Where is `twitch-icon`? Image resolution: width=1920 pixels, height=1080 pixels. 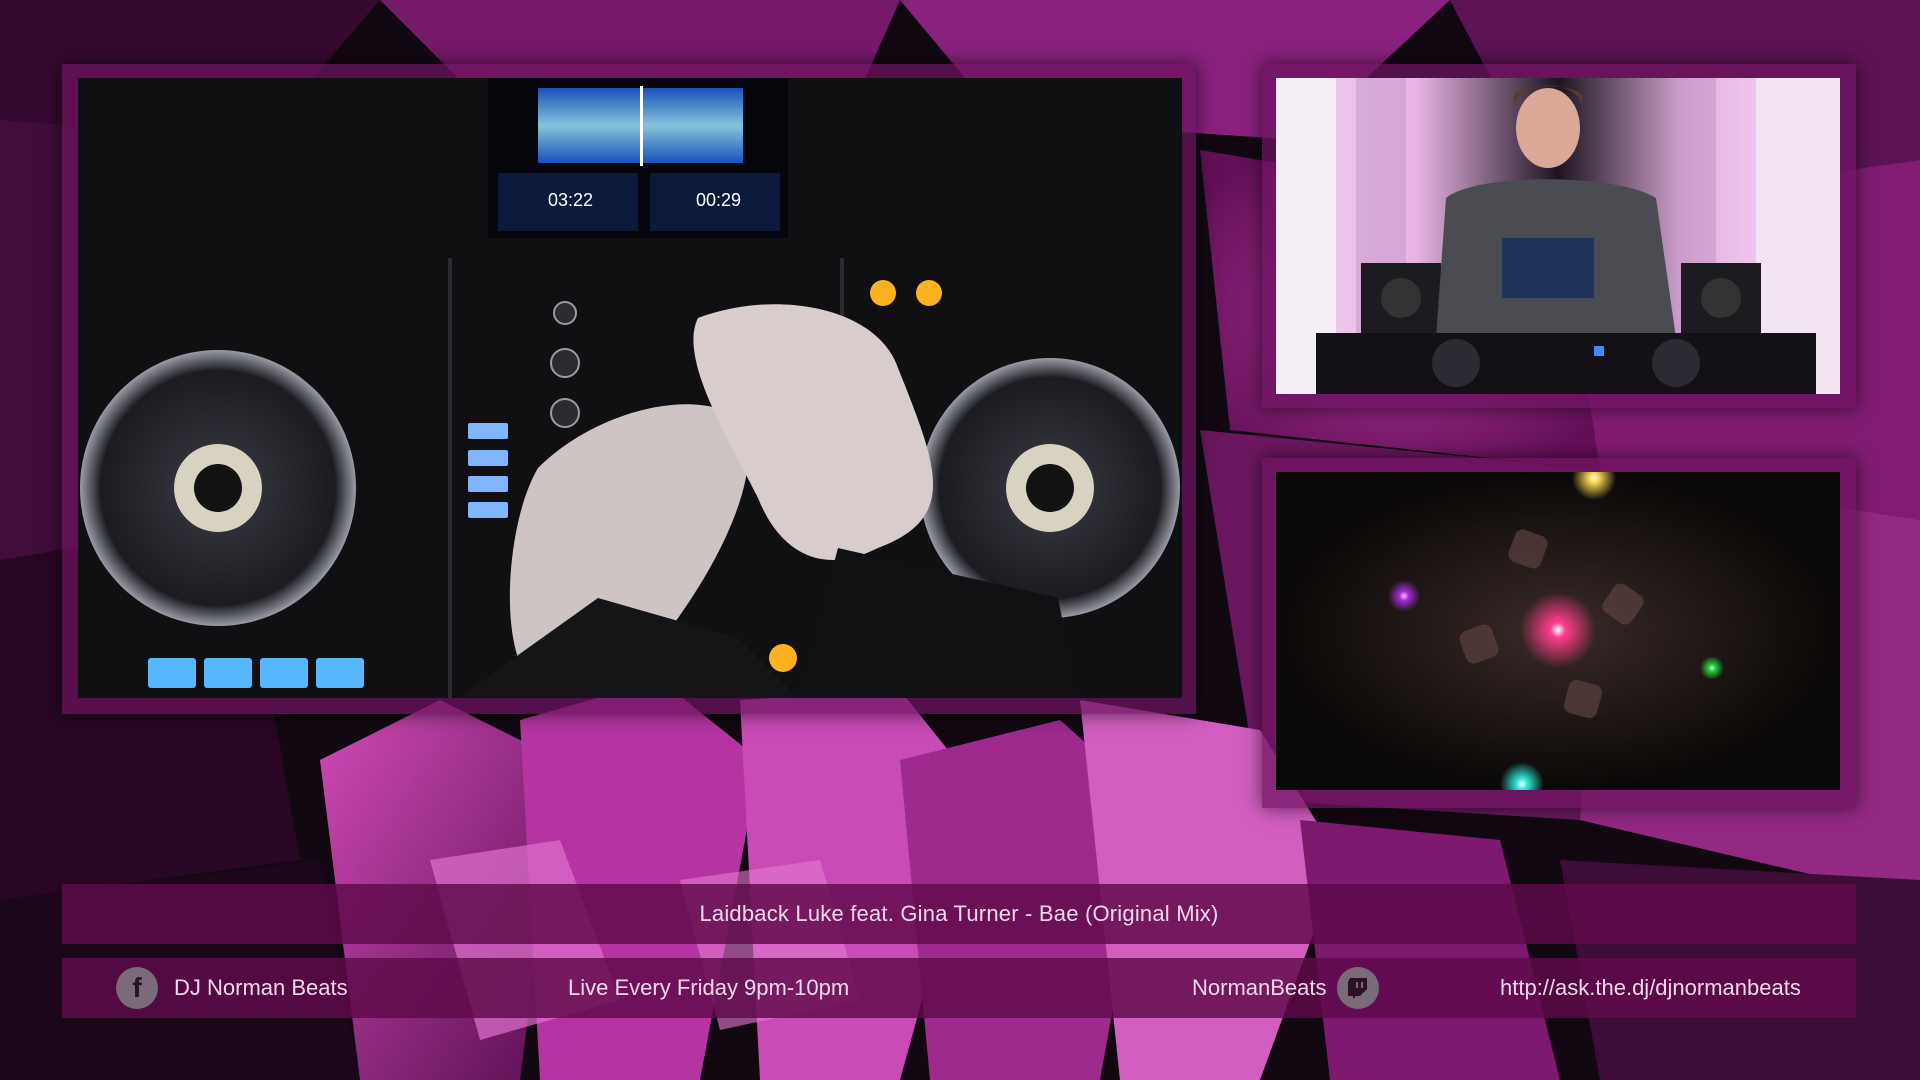 twitch-icon is located at coordinates (1357, 988).